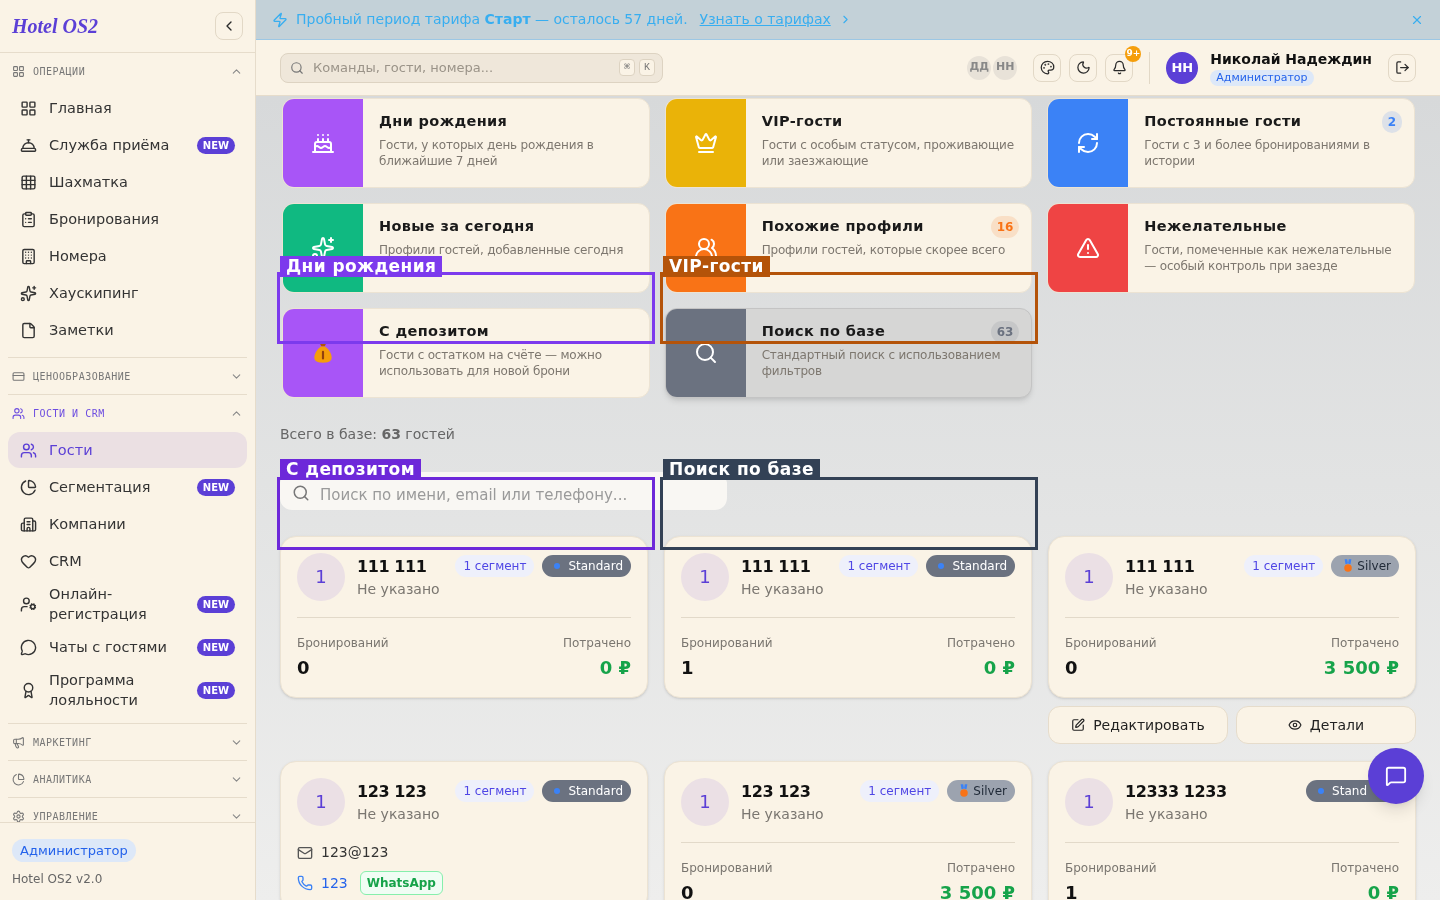 The width and height of the screenshot is (1440, 900). What do you see at coordinates (368, 434) in the screenshot?
I see `total-text: Всего в базе: 63 гостей` at bounding box center [368, 434].